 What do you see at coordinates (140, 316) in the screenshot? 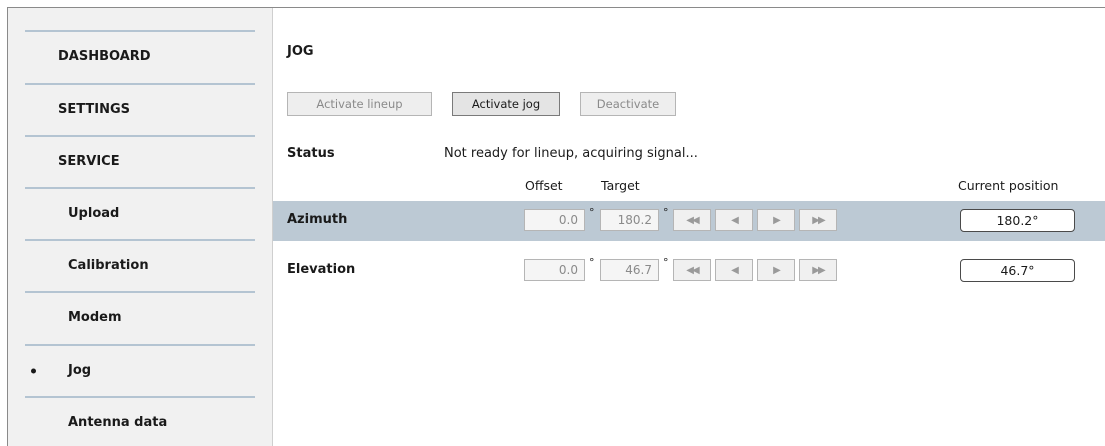
I see `sidebar-item-modem: Modem` at bounding box center [140, 316].